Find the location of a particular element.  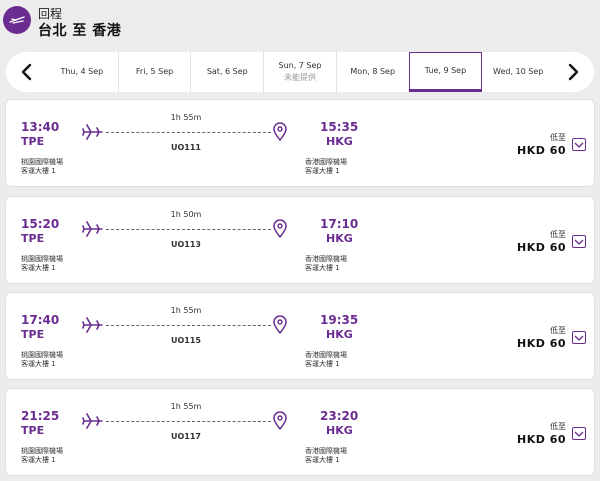

chevron-right-icon is located at coordinates (573, 72).